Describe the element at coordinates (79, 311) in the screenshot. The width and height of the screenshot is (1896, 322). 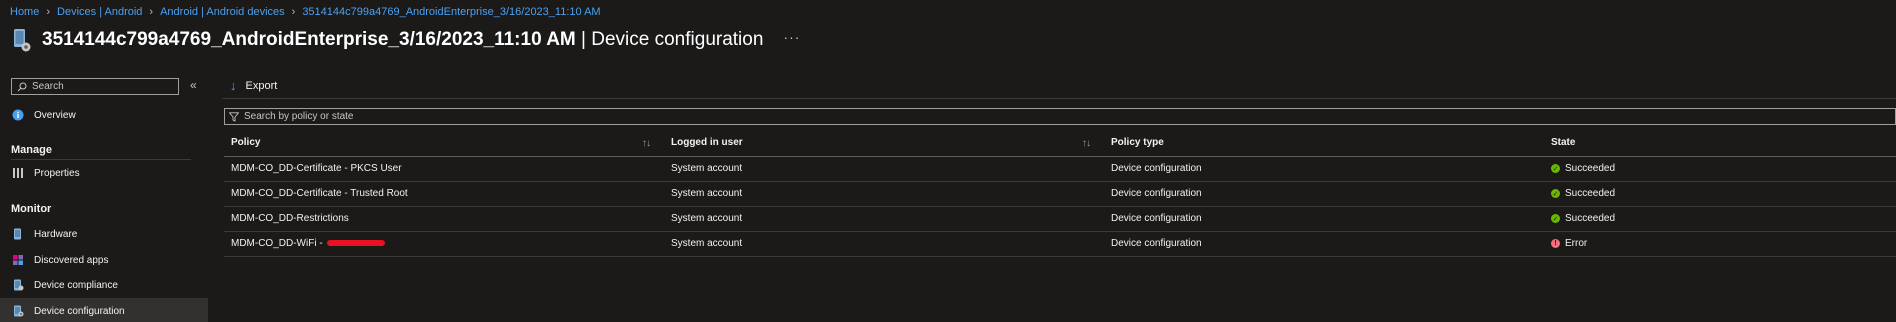
I see `sidebar-item-label: Device configuration` at that location.